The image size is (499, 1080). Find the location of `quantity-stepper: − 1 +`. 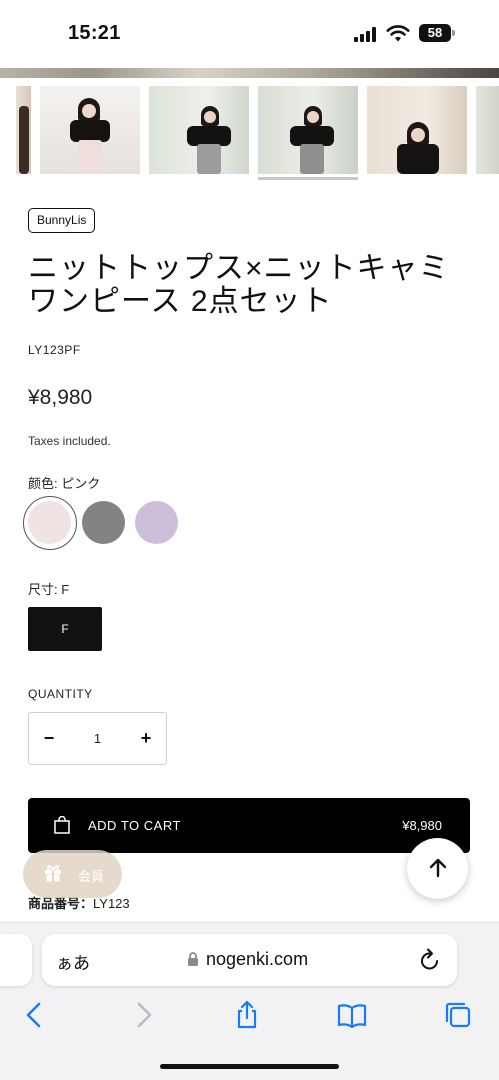

quantity-stepper: − 1 + is located at coordinates (97, 738).